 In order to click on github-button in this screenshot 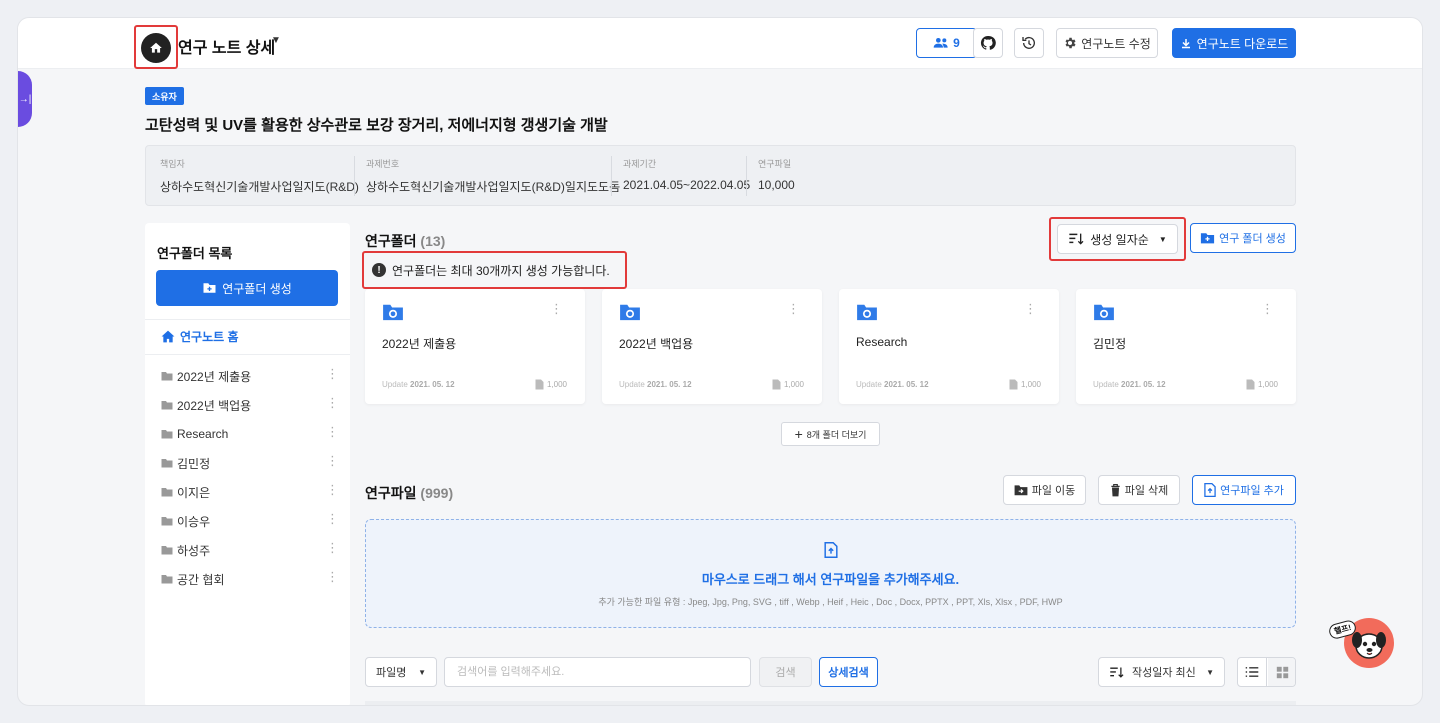, I will do `click(988, 43)`.